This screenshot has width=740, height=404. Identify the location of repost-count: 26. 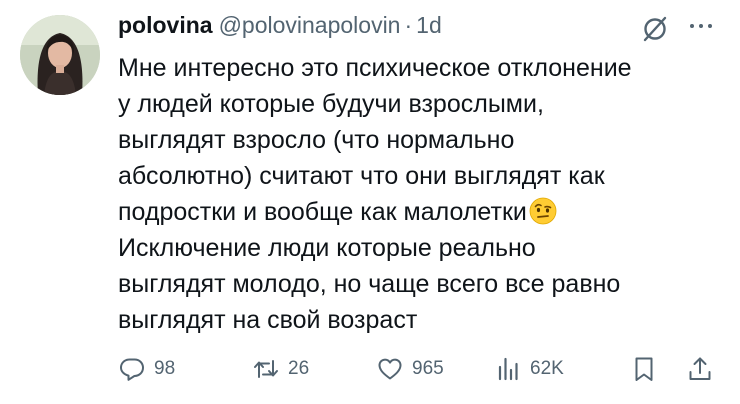
(299, 368).